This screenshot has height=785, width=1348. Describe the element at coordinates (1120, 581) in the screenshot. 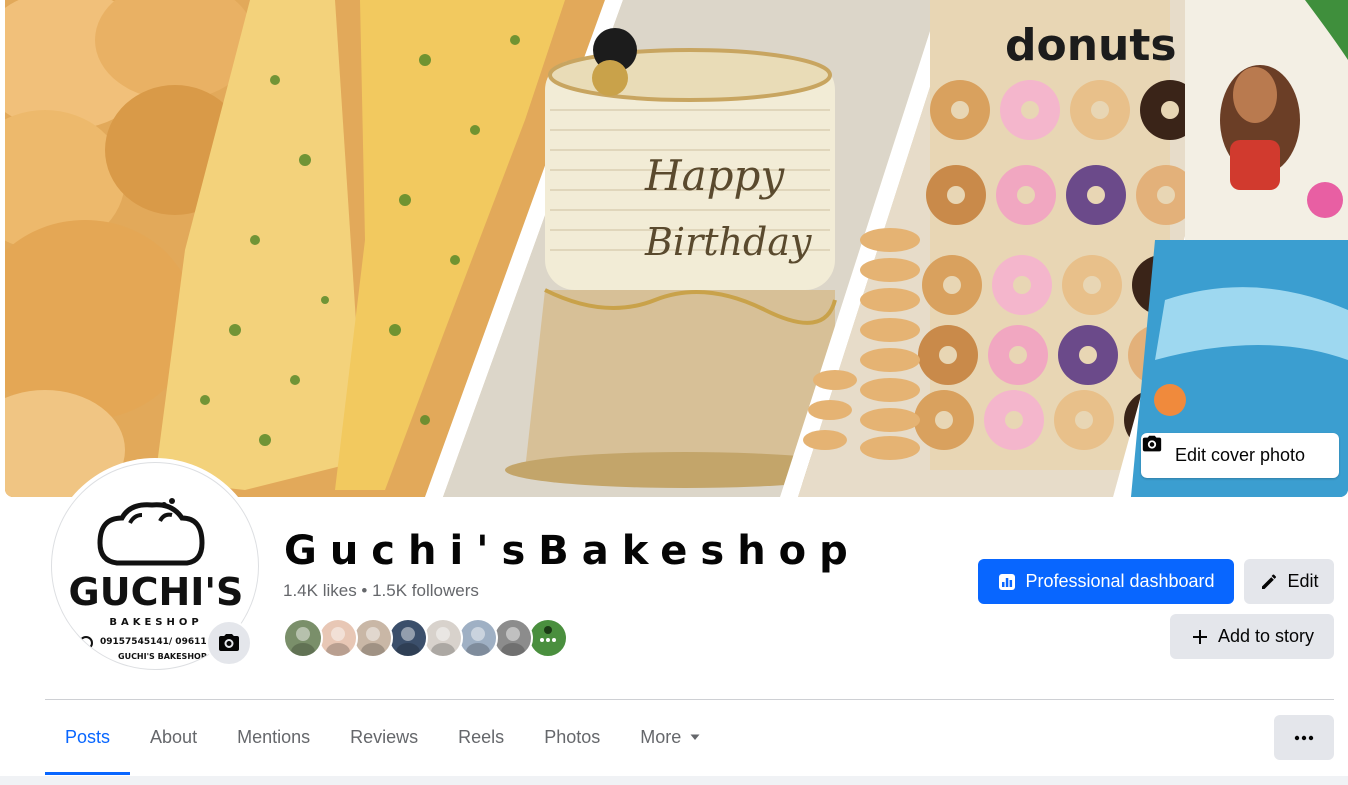

I see `professional-dashboard-label: Professional dashboard` at that location.